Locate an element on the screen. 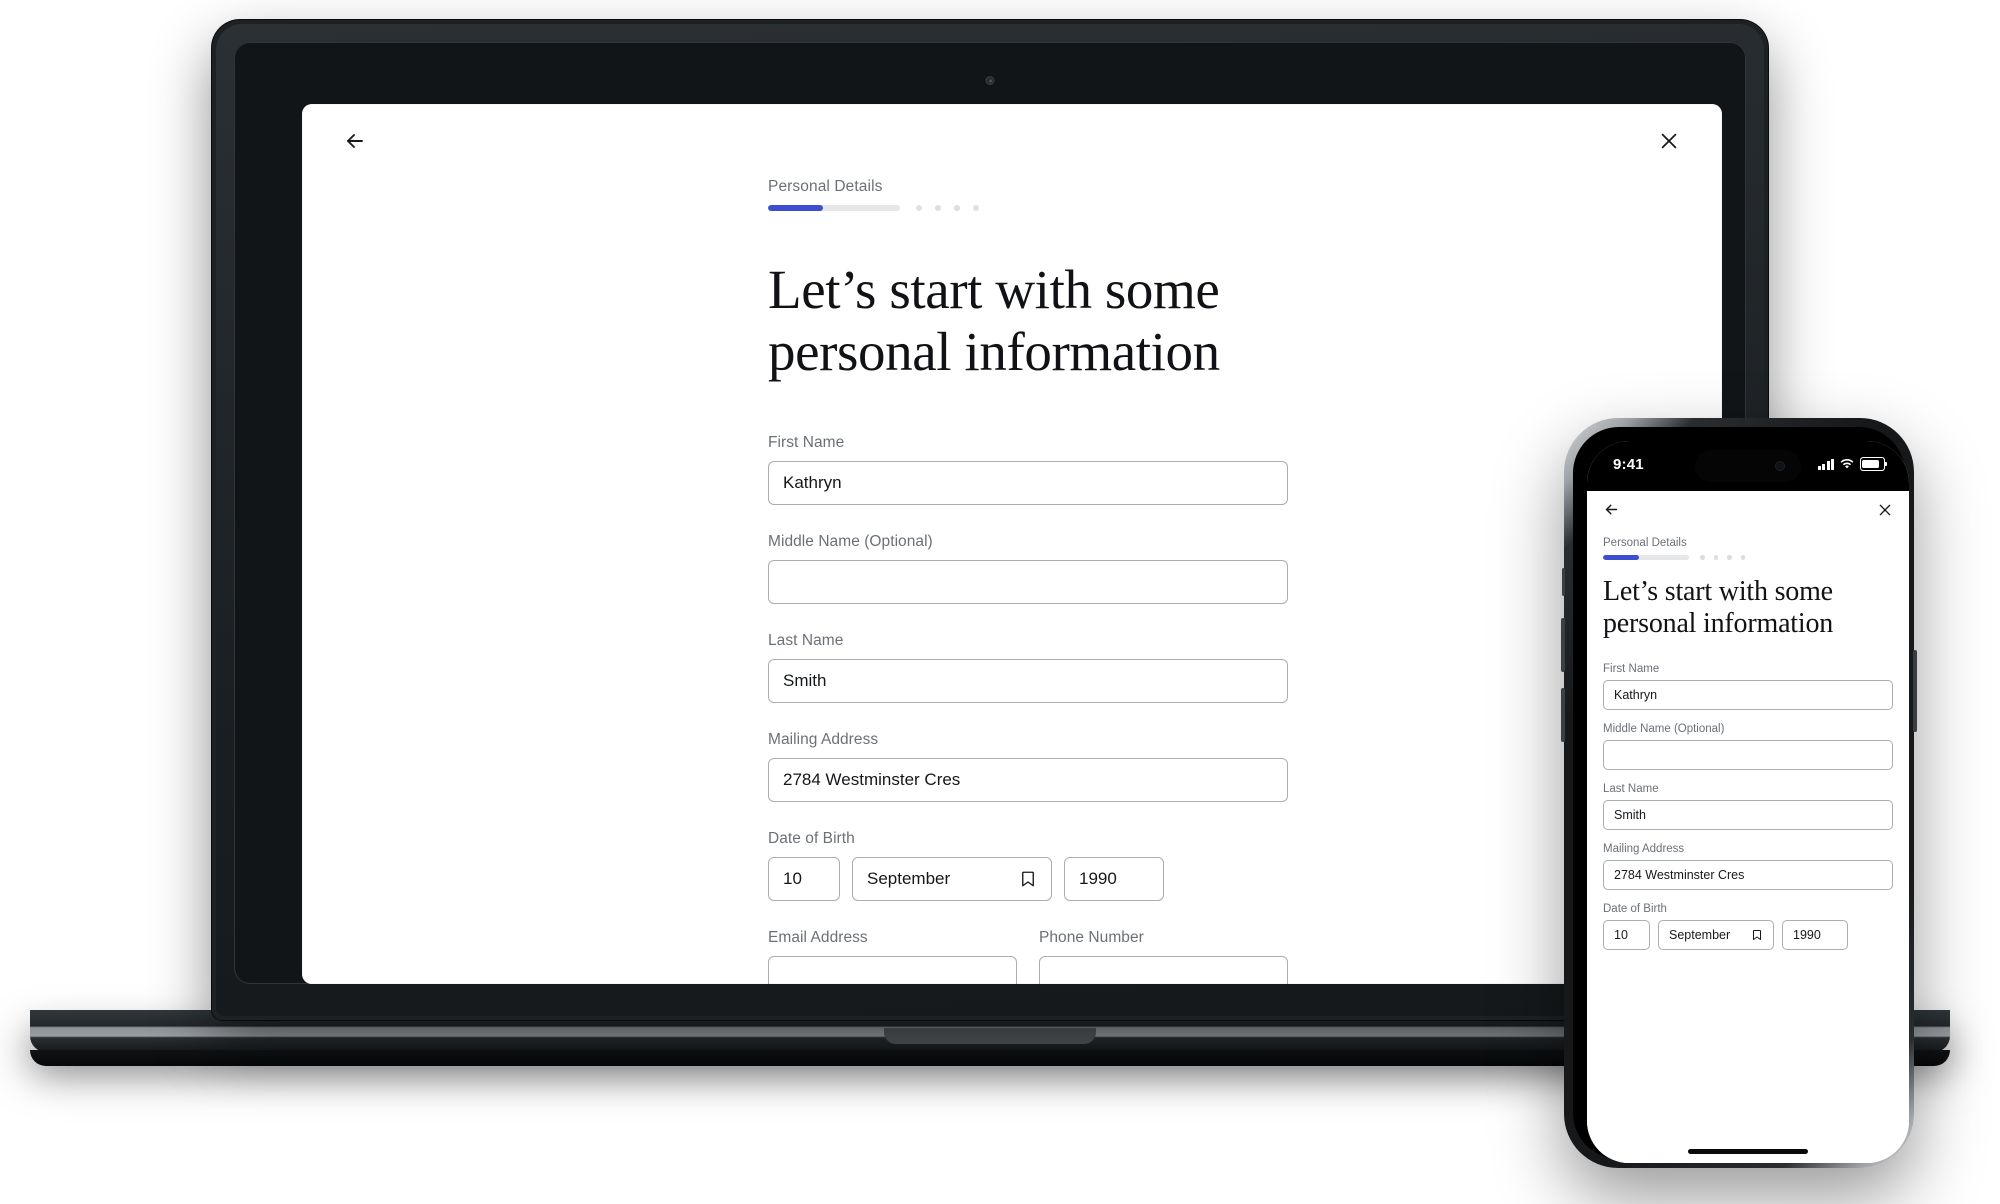 This screenshot has height=1204, width=2000. middle-name-input is located at coordinates (1028, 582).